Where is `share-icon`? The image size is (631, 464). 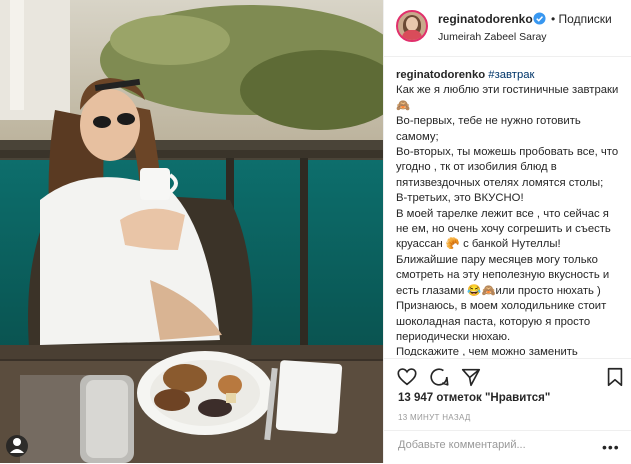
share-icon is located at coordinates (471, 377).